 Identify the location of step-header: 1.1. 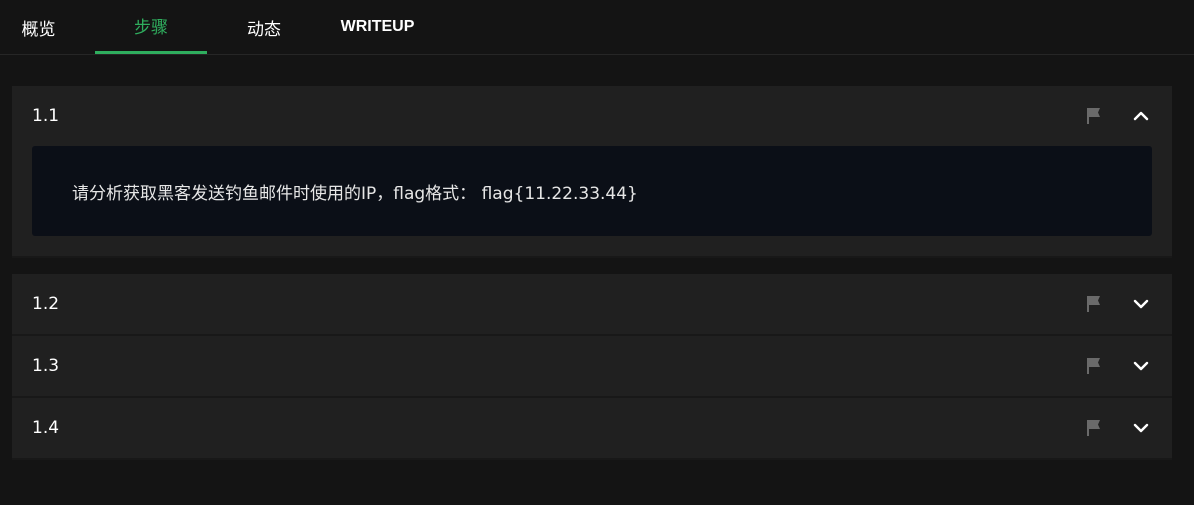
(592, 116).